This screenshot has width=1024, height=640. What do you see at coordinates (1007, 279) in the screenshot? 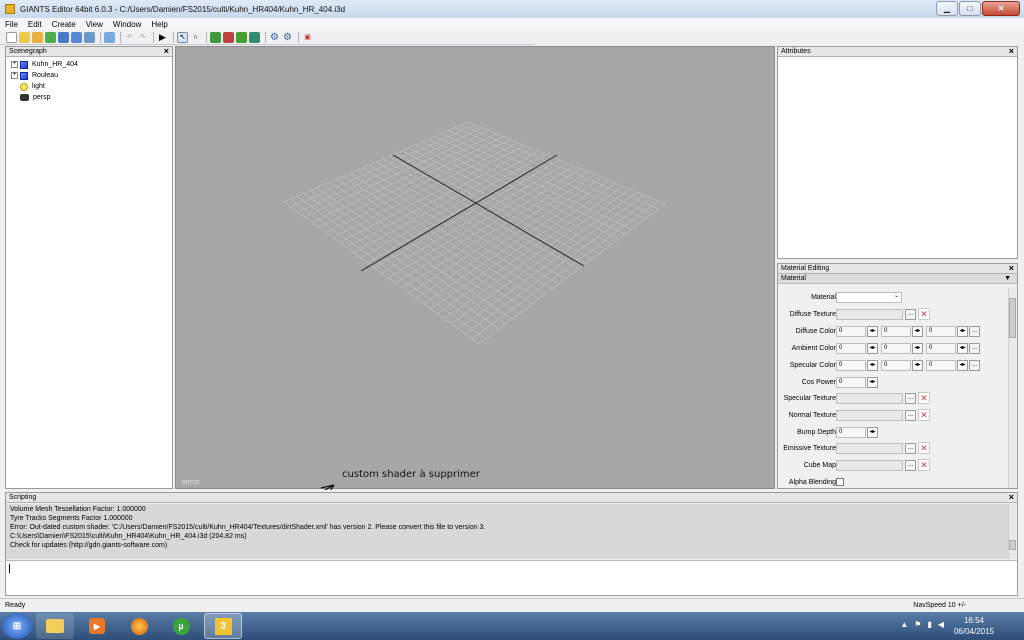
I see `collapse-arrow-icon: ▼` at bounding box center [1007, 279].